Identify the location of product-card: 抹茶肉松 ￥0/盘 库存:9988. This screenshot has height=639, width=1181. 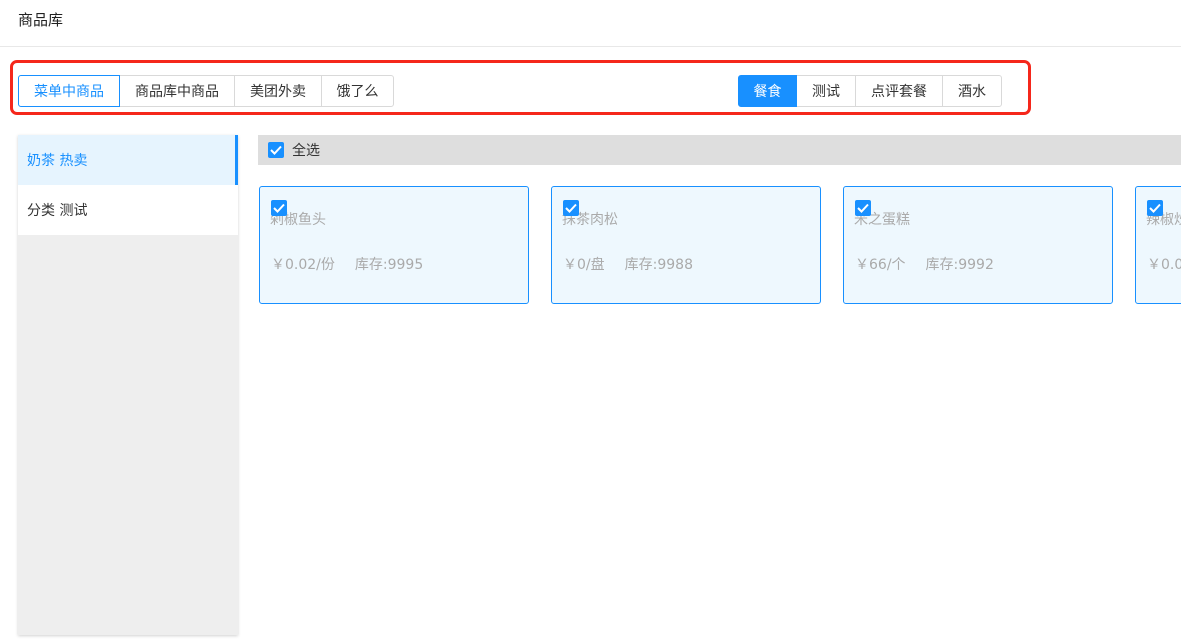
(686, 245).